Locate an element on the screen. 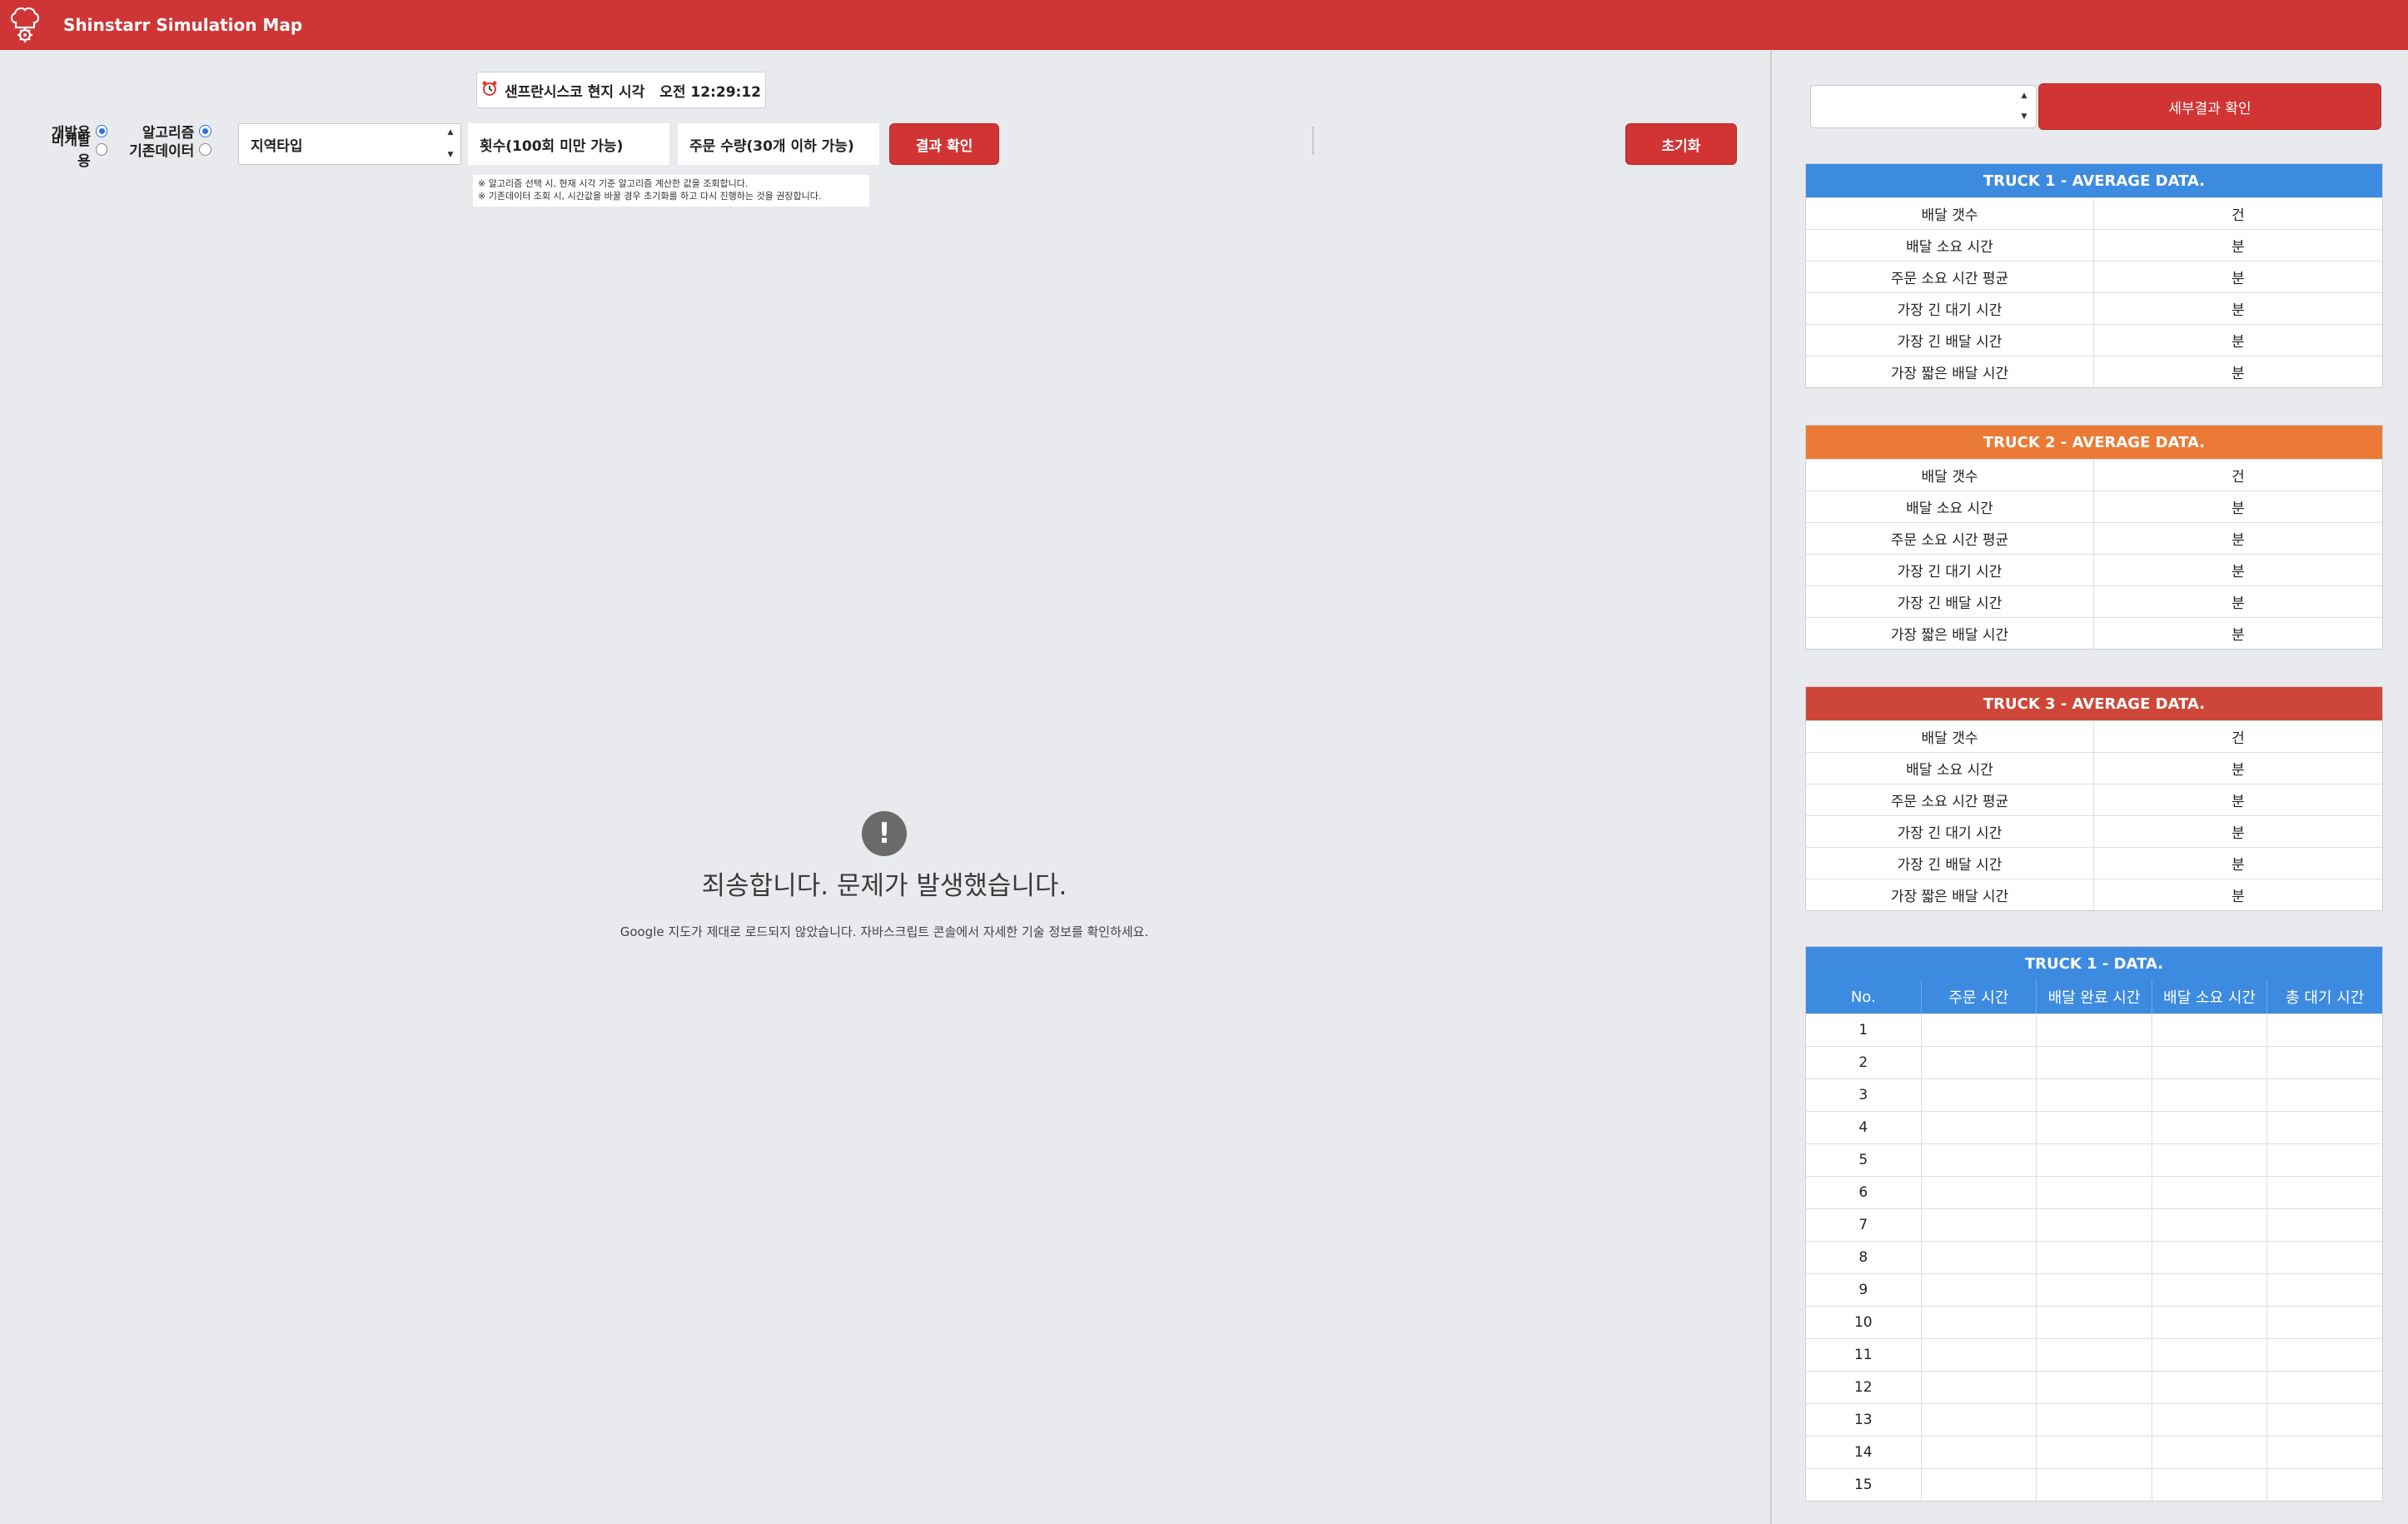 This screenshot has width=2408, height=1524. dev-radio is located at coordinates (102, 130).